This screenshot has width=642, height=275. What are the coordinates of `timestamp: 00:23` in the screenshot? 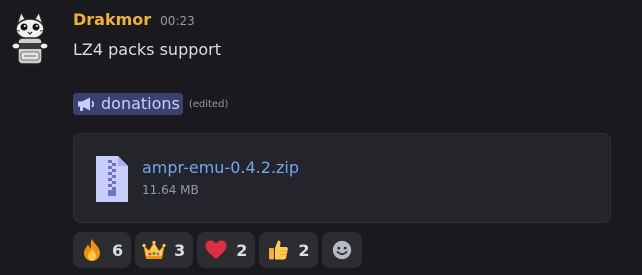 It's located at (177, 21).